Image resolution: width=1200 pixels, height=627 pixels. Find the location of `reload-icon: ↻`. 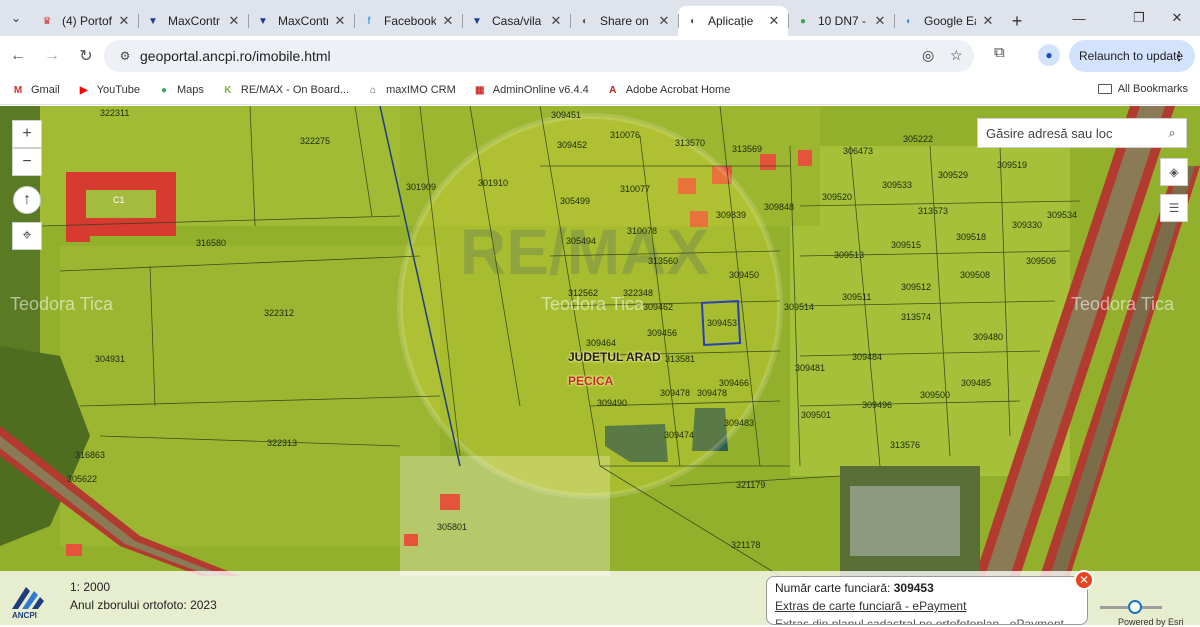

reload-icon: ↻ is located at coordinates (86, 56).